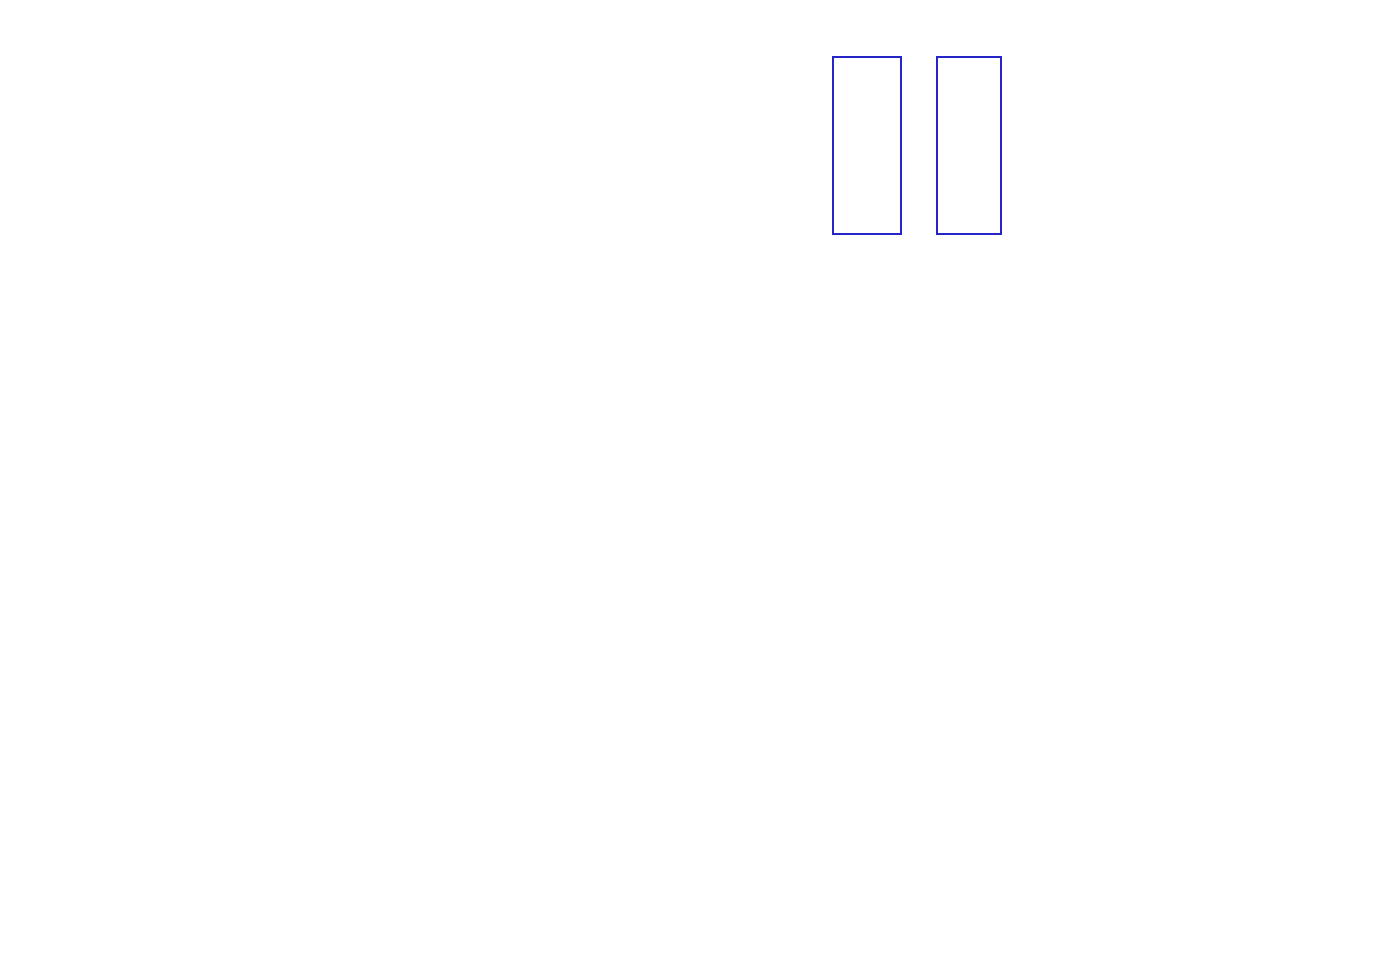  I want to click on line-fit-plot, so click(1180, 144).